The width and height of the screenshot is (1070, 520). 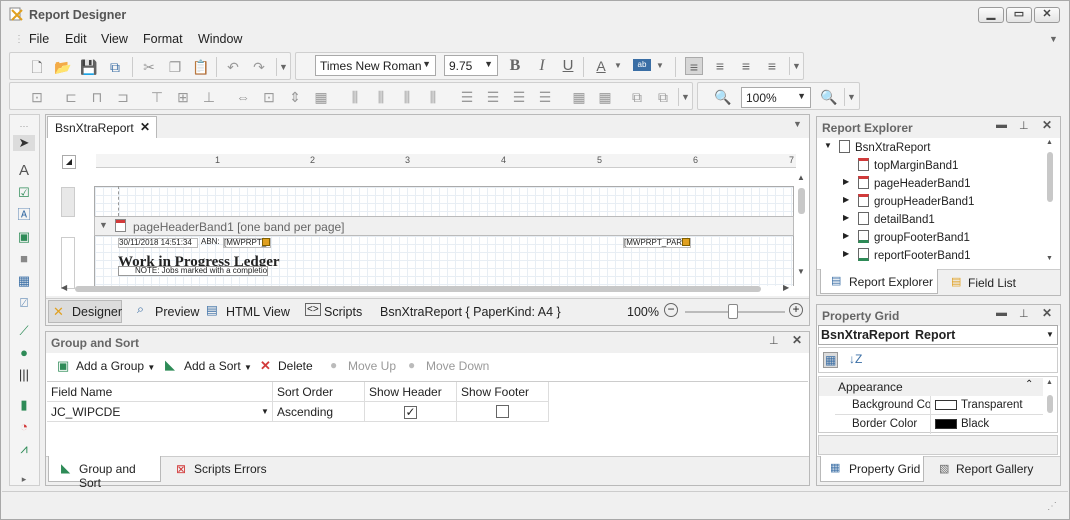 I want to click on vert-spacing-decrease-icon: ☰, so click(x=519, y=97).